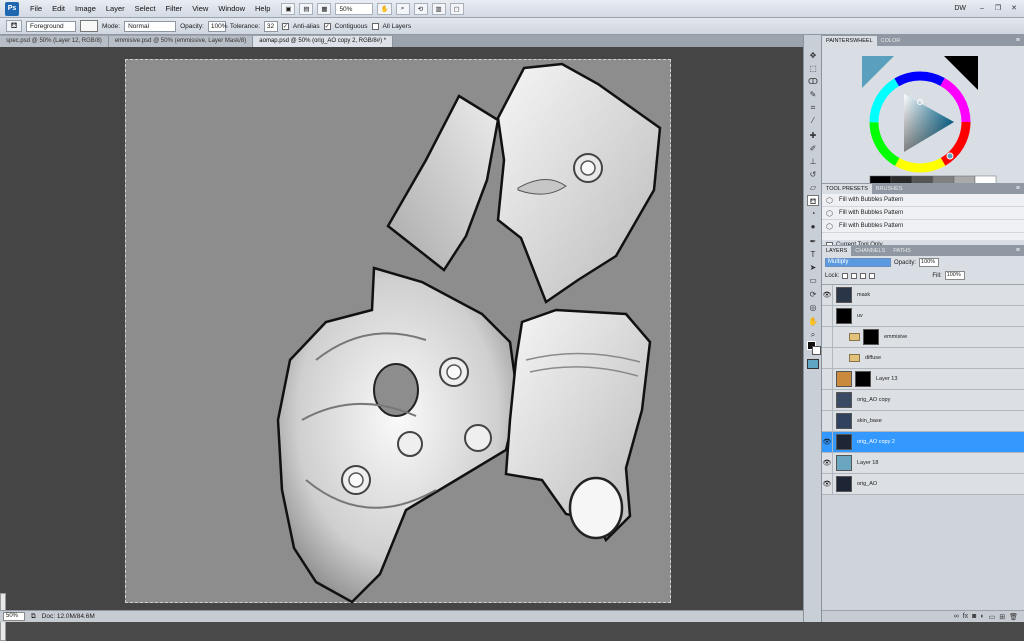 This screenshot has width=1024, height=641. What do you see at coordinates (115, 8) in the screenshot?
I see `menu-layer: Layer` at bounding box center [115, 8].